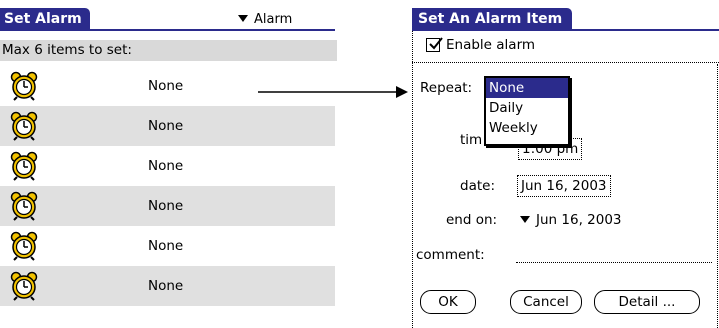 This screenshot has width=719, height=328. What do you see at coordinates (491, 45) in the screenshot?
I see `enable-alarm-label: Enable alarm` at bounding box center [491, 45].